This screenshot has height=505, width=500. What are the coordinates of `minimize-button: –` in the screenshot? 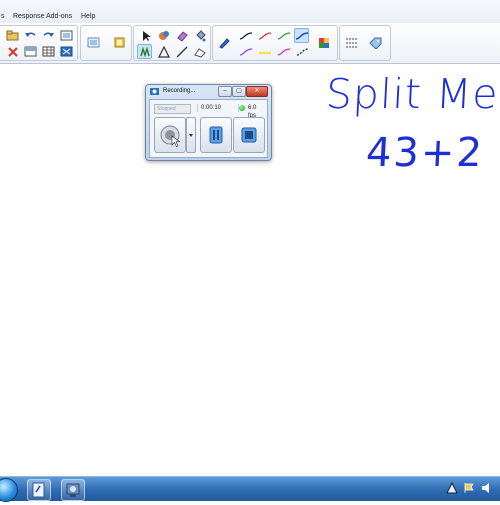 It's located at (225, 91).